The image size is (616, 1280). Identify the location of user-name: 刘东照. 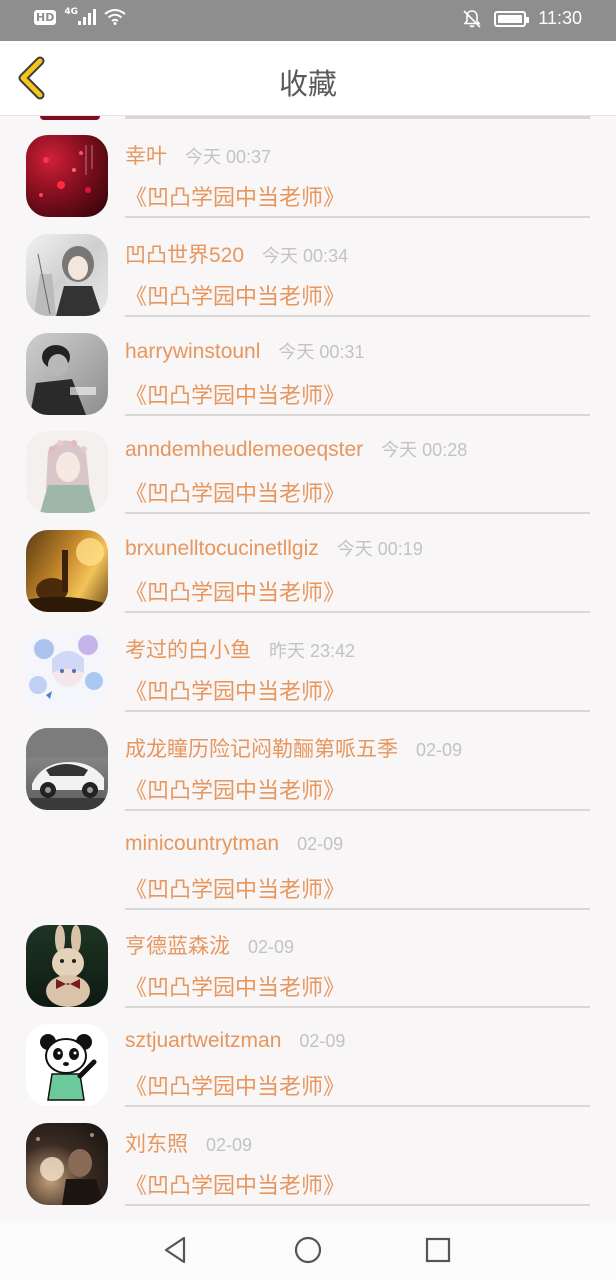
(156, 1144).